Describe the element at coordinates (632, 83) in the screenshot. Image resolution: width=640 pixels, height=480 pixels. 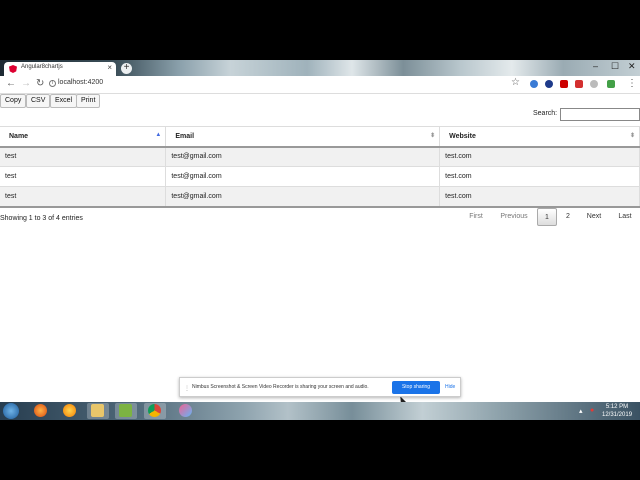
I see `menu-icon: ⋮` at that location.